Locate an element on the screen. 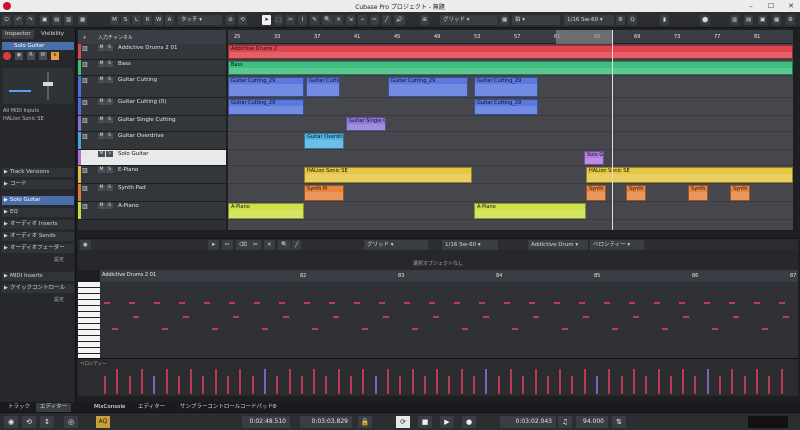  edit-instrument-icon: e is located at coordinates (55, 56).